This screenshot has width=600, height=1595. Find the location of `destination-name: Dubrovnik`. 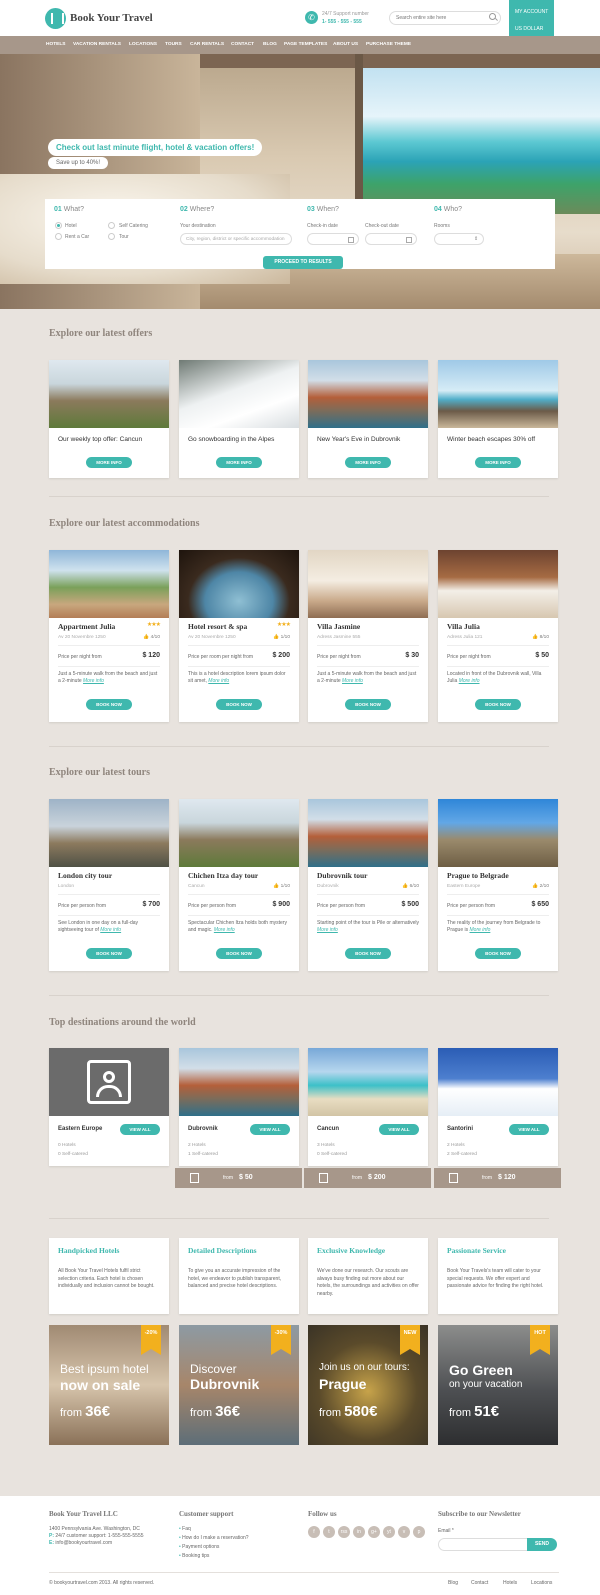

destination-name: Dubrovnik is located at coordinates (203, 1129).